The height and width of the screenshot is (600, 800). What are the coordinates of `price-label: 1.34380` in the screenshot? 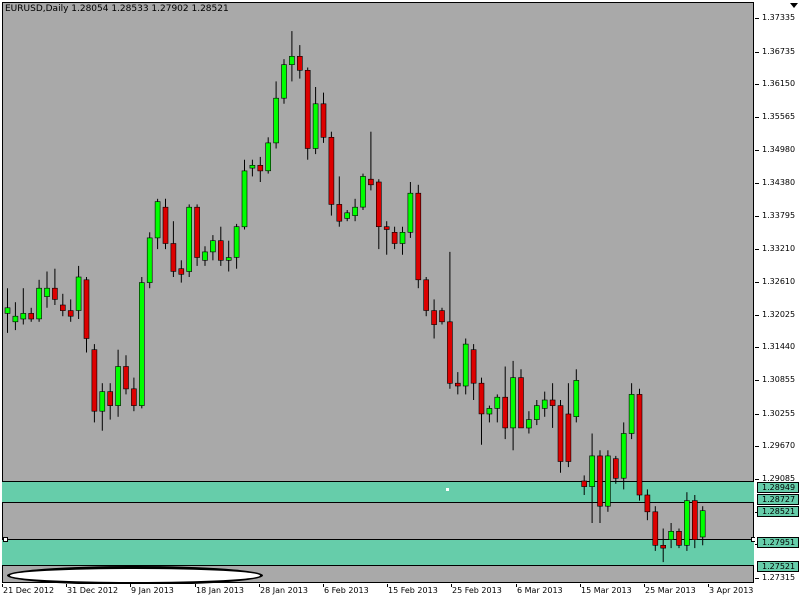 It's located at (779, 182).